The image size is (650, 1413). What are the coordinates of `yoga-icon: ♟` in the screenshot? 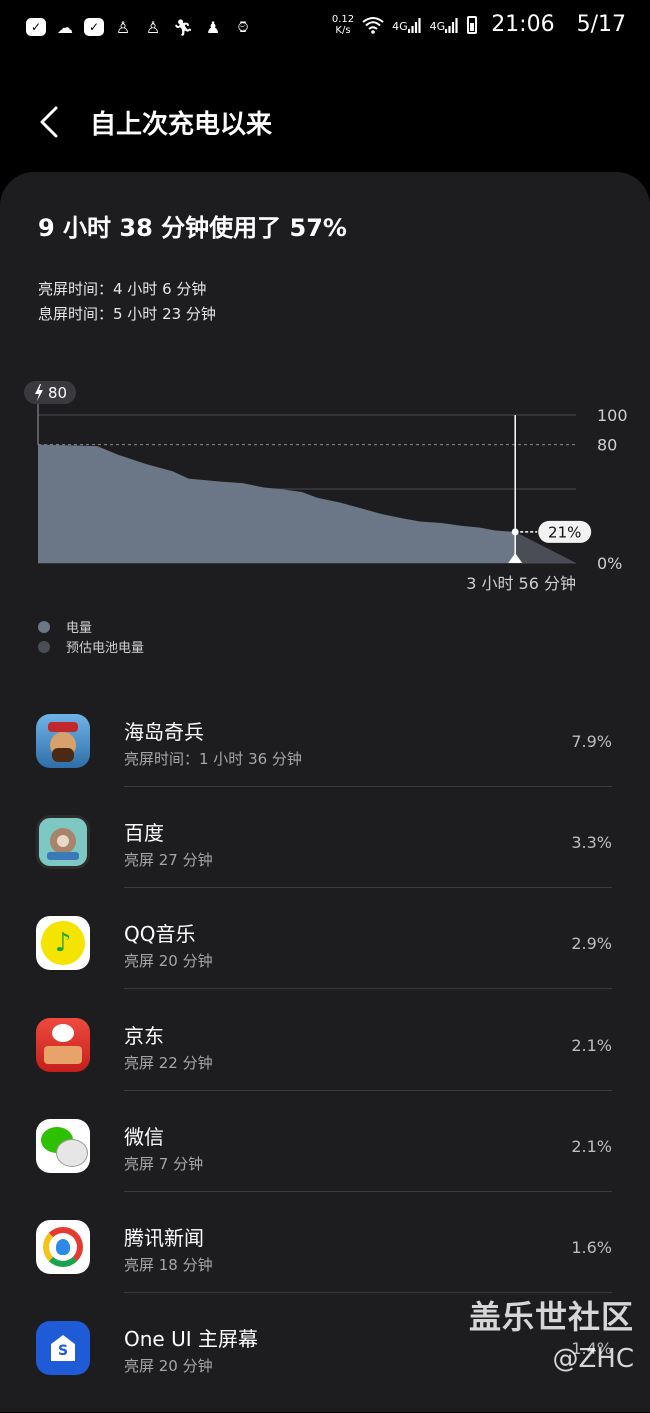 It's located at (213, 27).